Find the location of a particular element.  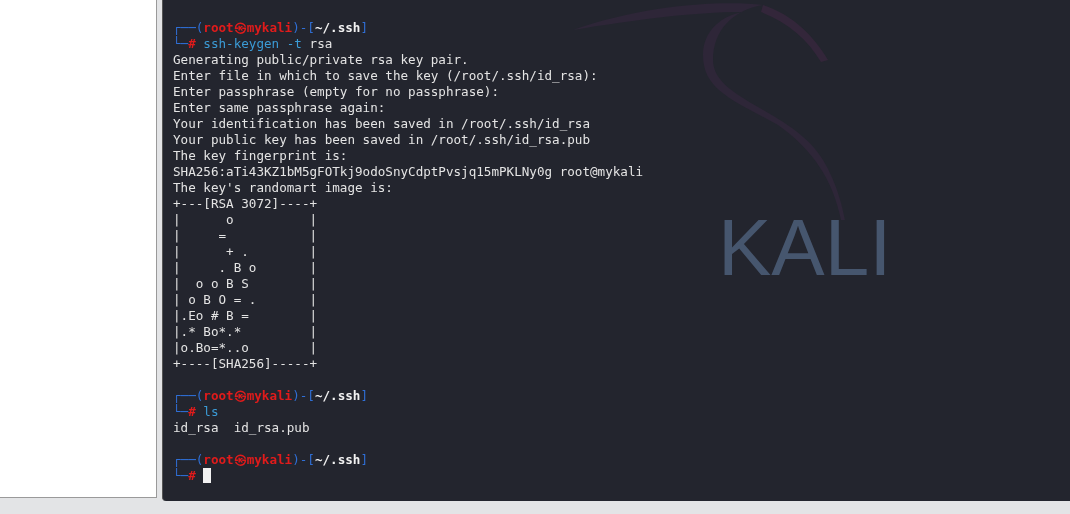

command-line: └─# ls is located at coordinates (196, 412).